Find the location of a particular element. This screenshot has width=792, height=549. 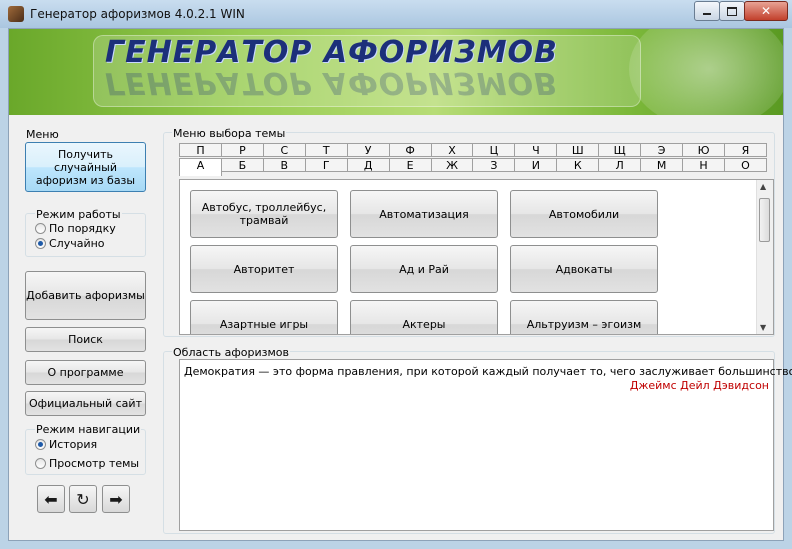

scroll-down-icon: ▼ is located at coordinates (763, 327).